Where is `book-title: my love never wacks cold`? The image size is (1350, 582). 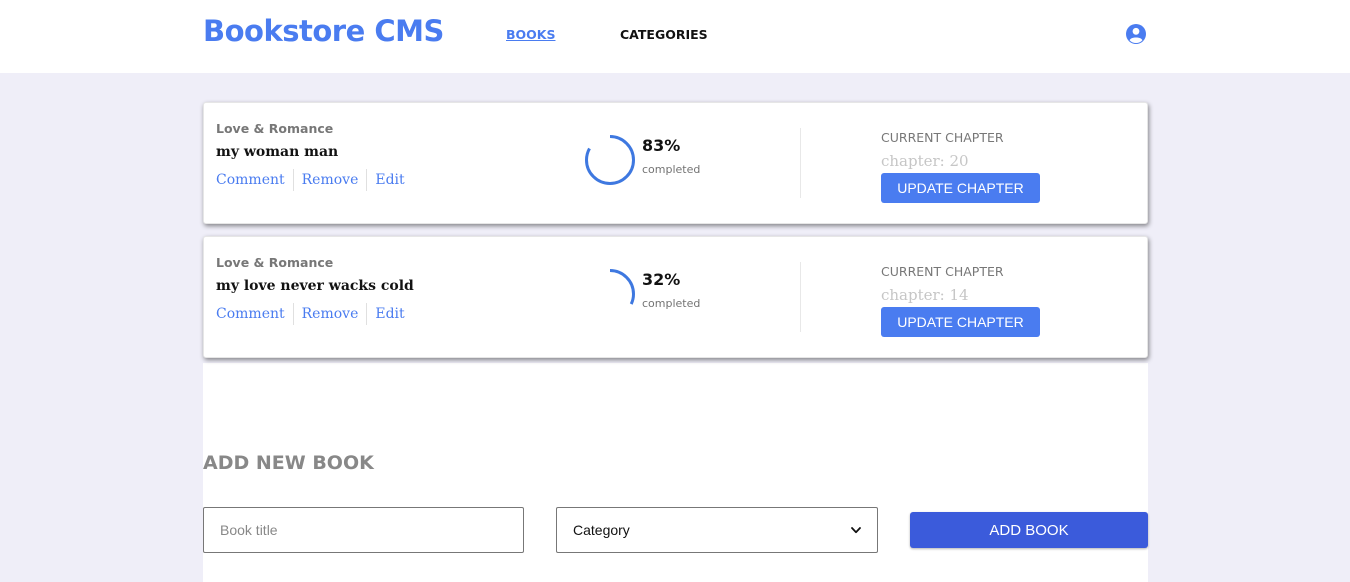
book-title: my love never wacks cold is located at coordinates (315, 286).